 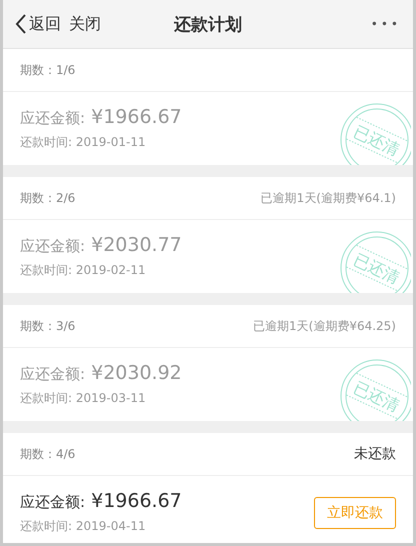 What do you see at coordinates (48, 326) in the screenshot?
I see `period-label: 期数：3/6` at bounding box center [48, 326].